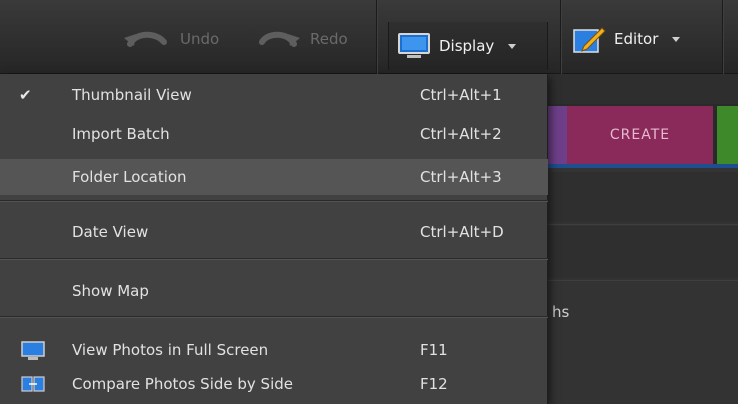 The image size is (738, 404). Describe the element at coordinates (129, 177) in the screenshot. I see `menu-item-label: Folder Location` at that location.